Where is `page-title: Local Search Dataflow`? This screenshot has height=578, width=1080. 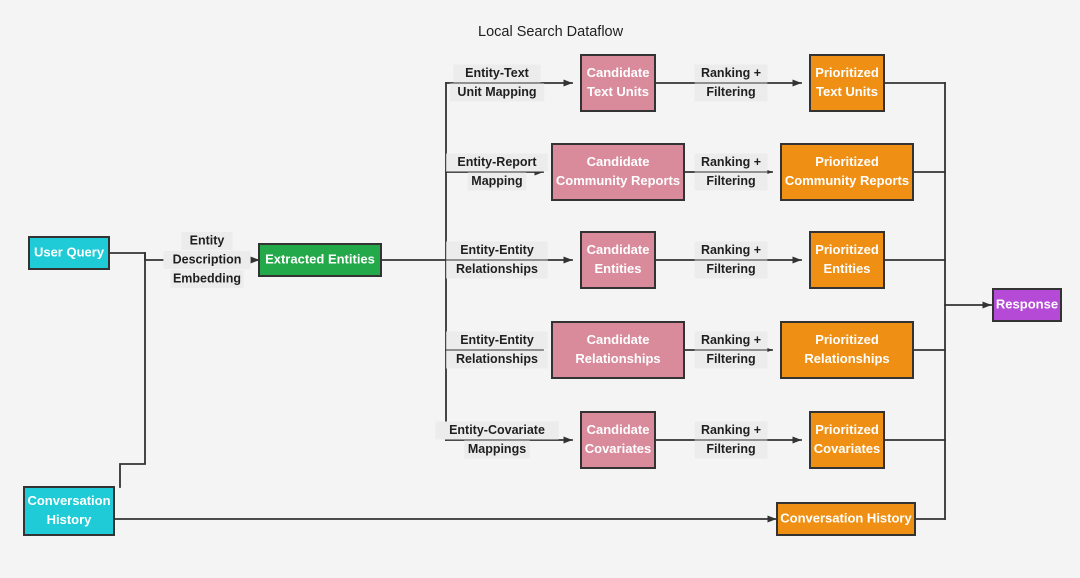 page-title: Local Search Dataflow is located at coordinates (551, 32).